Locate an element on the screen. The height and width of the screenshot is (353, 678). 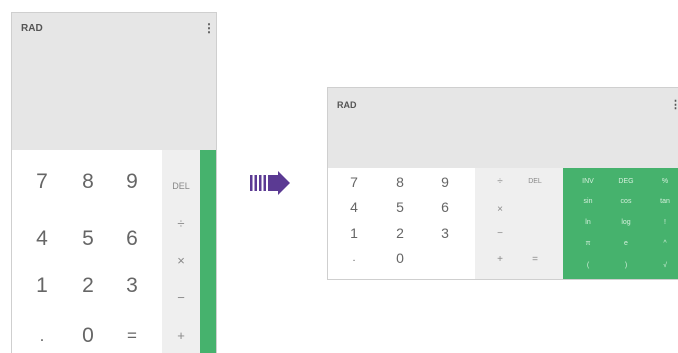
numeric-pad: 7 8 9 4 5 6 1 2 3 . 0 = is located at coordinates (87, 251).